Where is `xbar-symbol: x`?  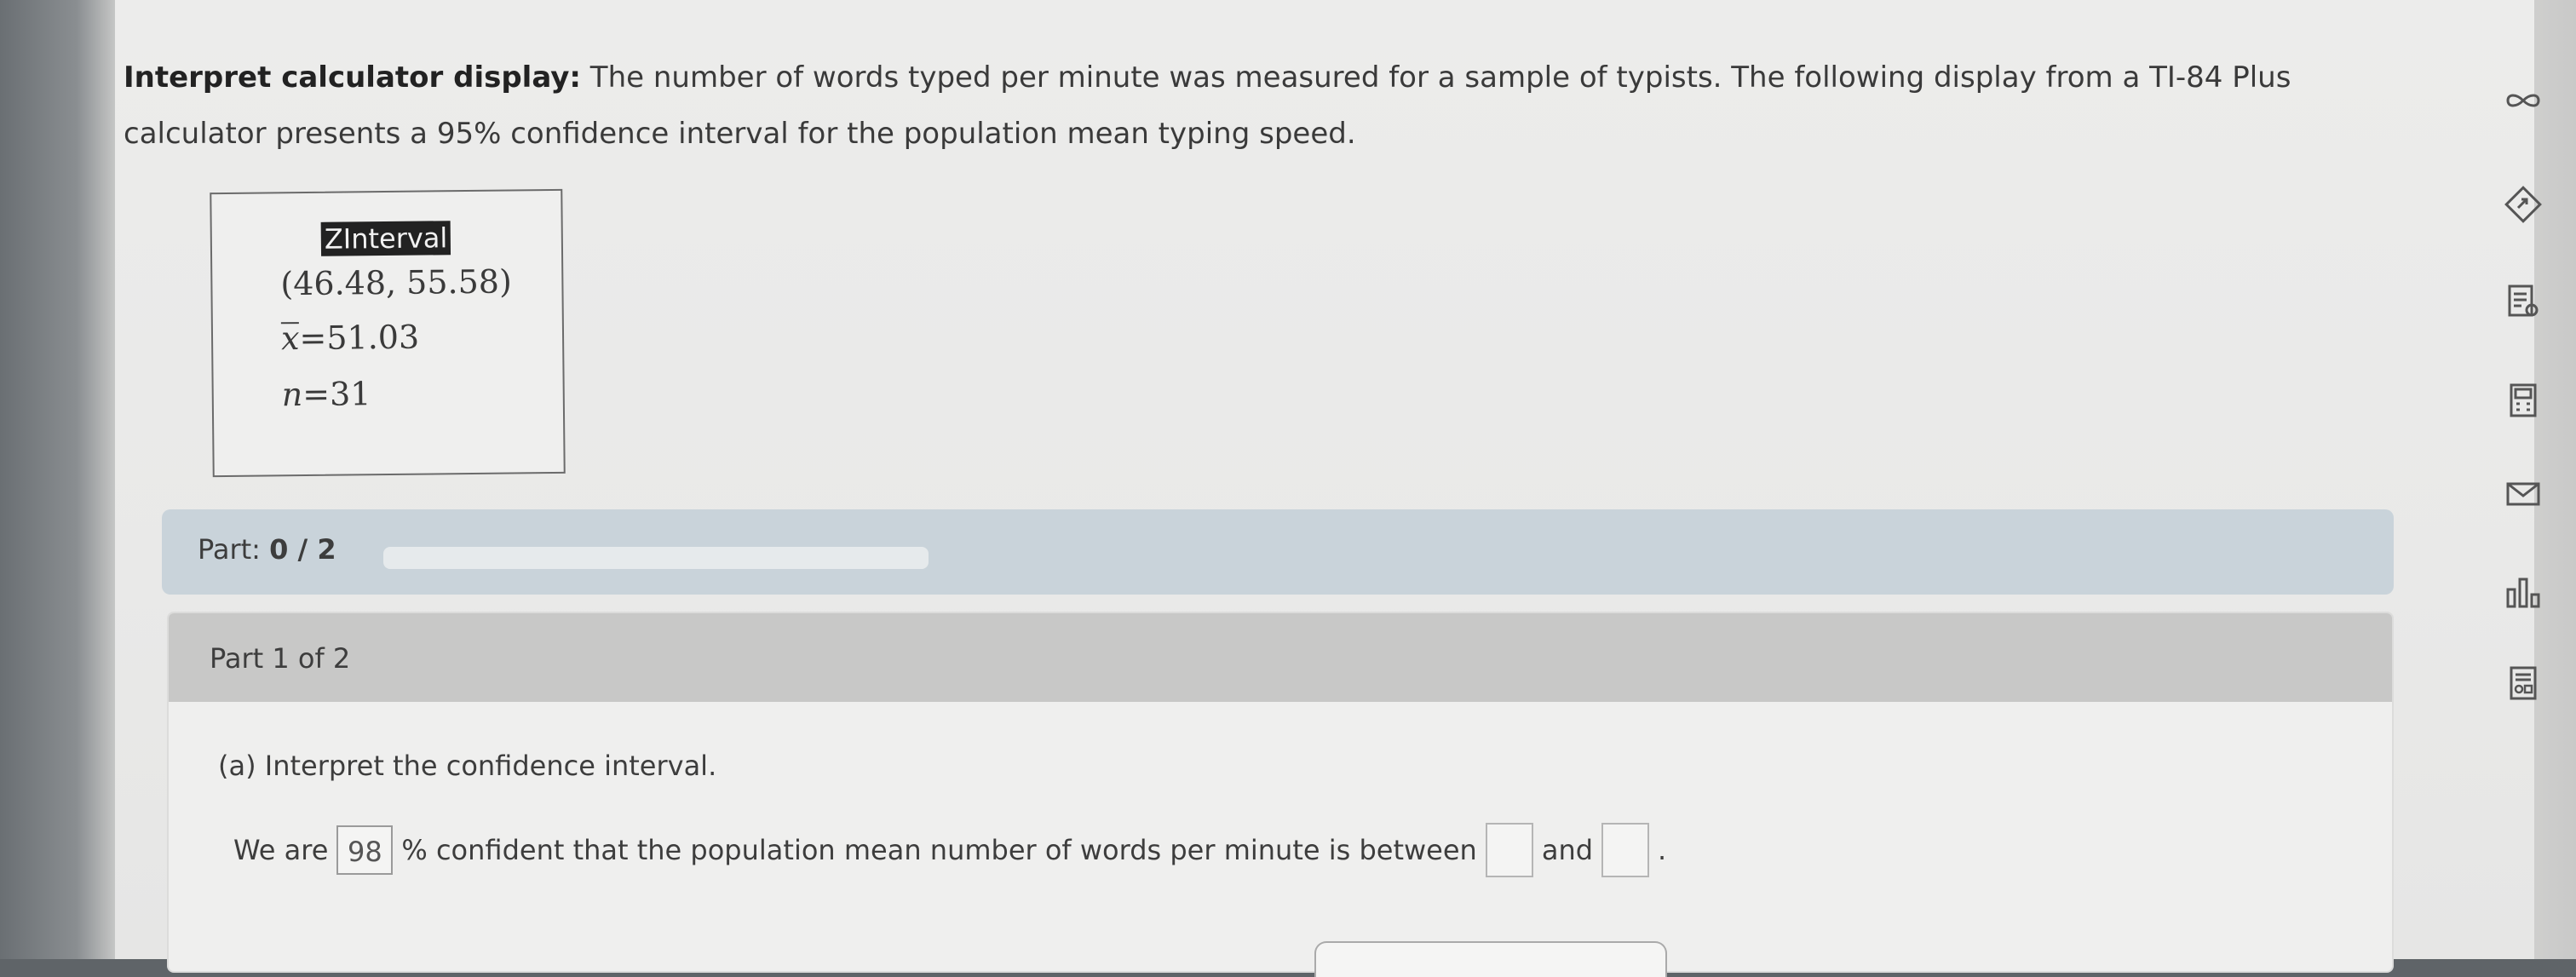 xbar-symbol: x is located at coordinates (290, 338).